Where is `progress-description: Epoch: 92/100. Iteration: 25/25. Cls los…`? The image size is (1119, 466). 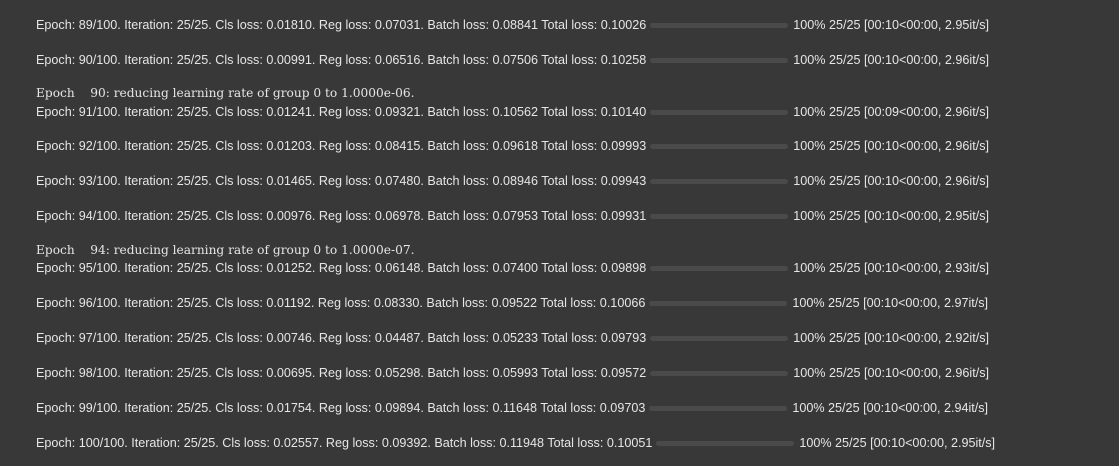 progress-description: Epoch: 92/100. Iteration: 25/25. Cls los… is located at coordinates (341, 146).